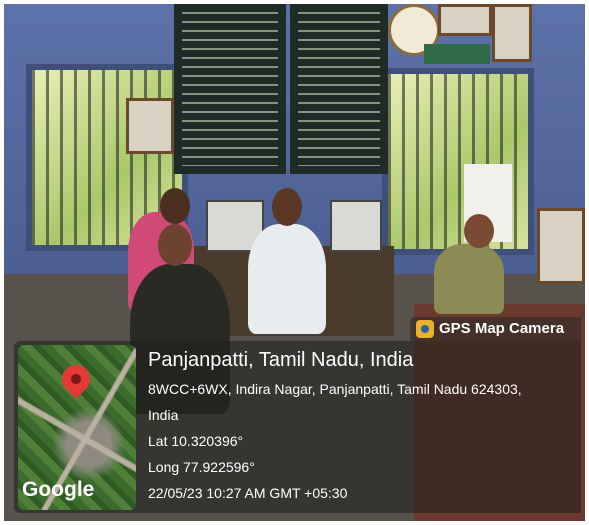 Image resolution: width=589 pixels, height=525 pixels. I want to click on gps-map-camera-badge: GPS Map Camera, so click(495, 329).